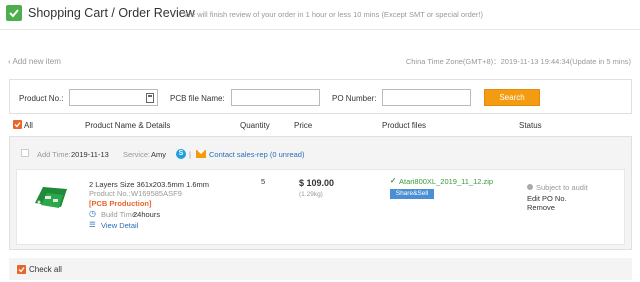 Image resolution: width=640 pixels, height=282 pixels. Describe the element at coordinates (45, 269) in the screenshot. I see `check-all-label: Check all` at that location.